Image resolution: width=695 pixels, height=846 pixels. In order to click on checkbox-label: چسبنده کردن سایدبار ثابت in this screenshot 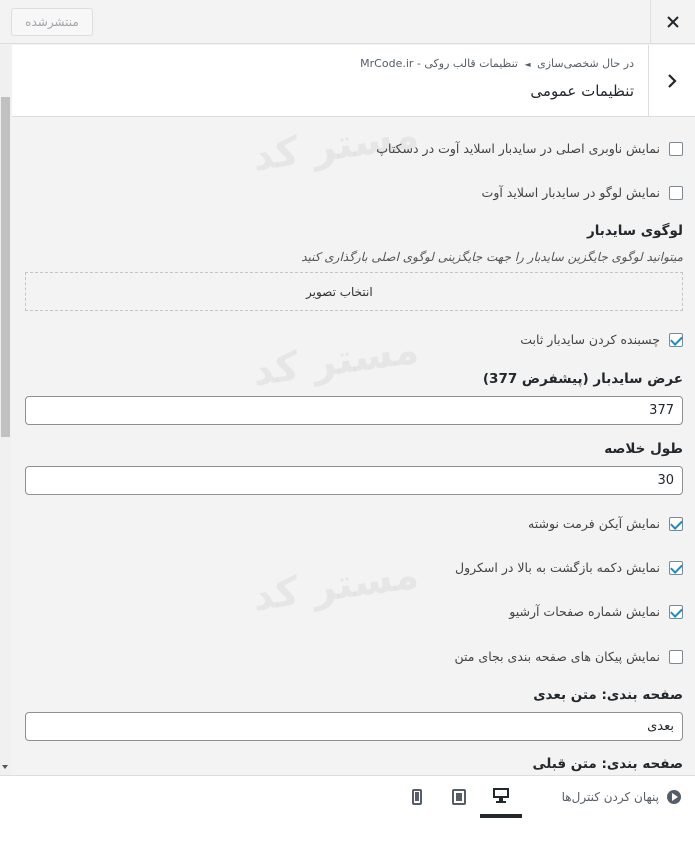, I will do `click(590, 339)`.